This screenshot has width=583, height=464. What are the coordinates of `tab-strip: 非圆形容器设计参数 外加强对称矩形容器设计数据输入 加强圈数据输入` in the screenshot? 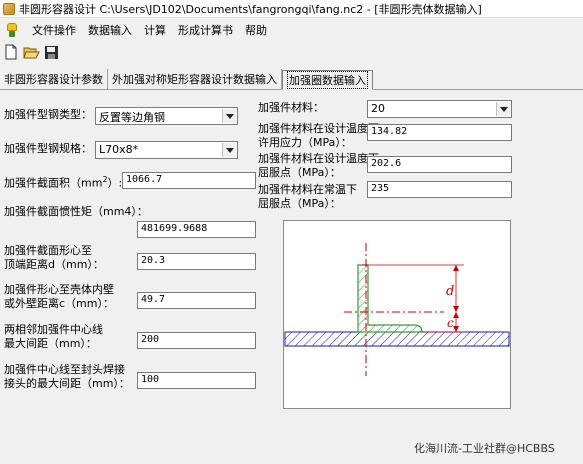 It's located at (291, 79).